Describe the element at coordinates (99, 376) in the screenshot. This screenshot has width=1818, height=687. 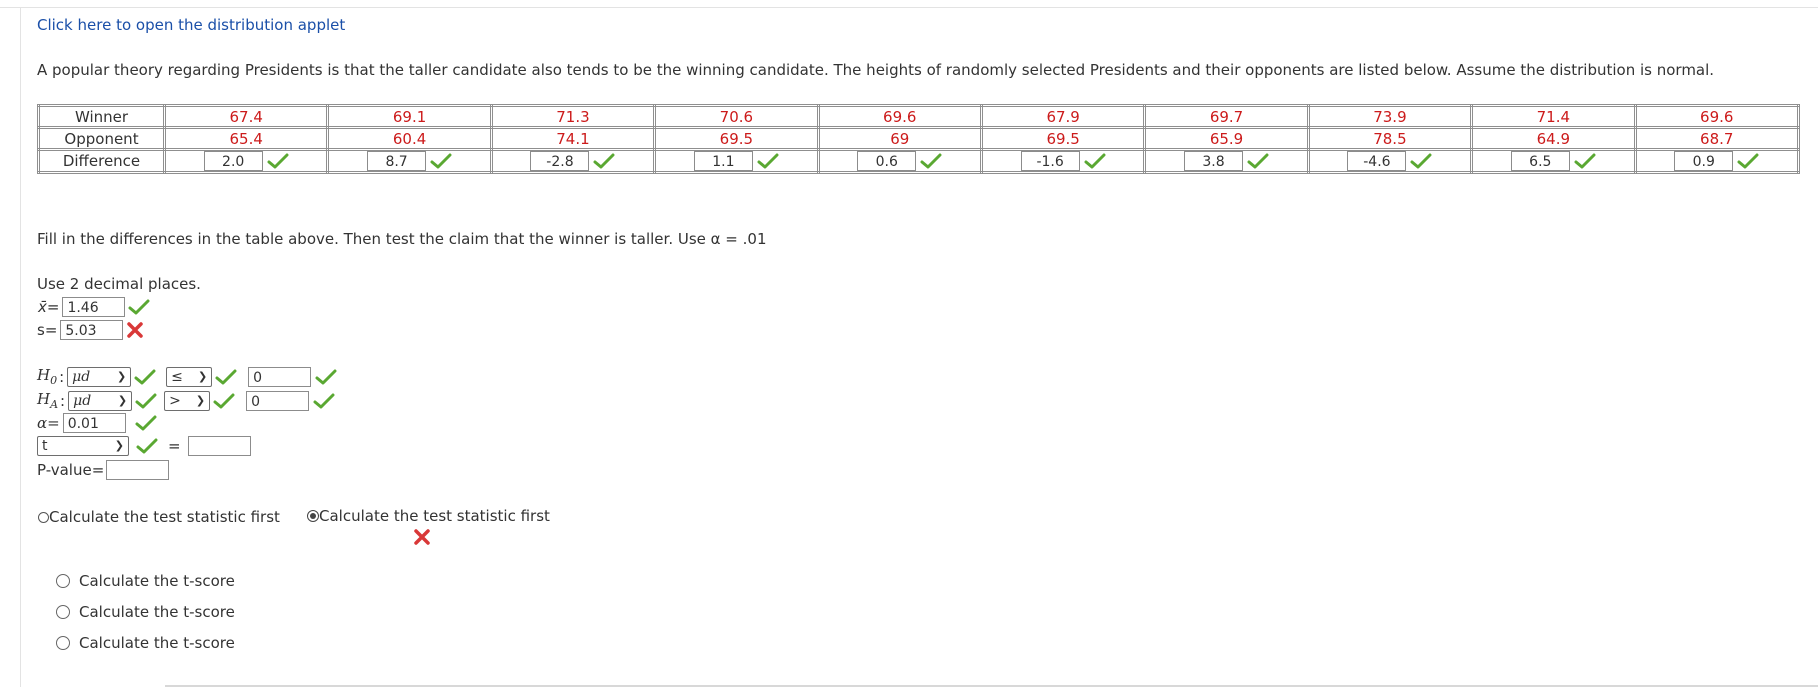
I see `h0-parameter-select: μd ❯` at that location.